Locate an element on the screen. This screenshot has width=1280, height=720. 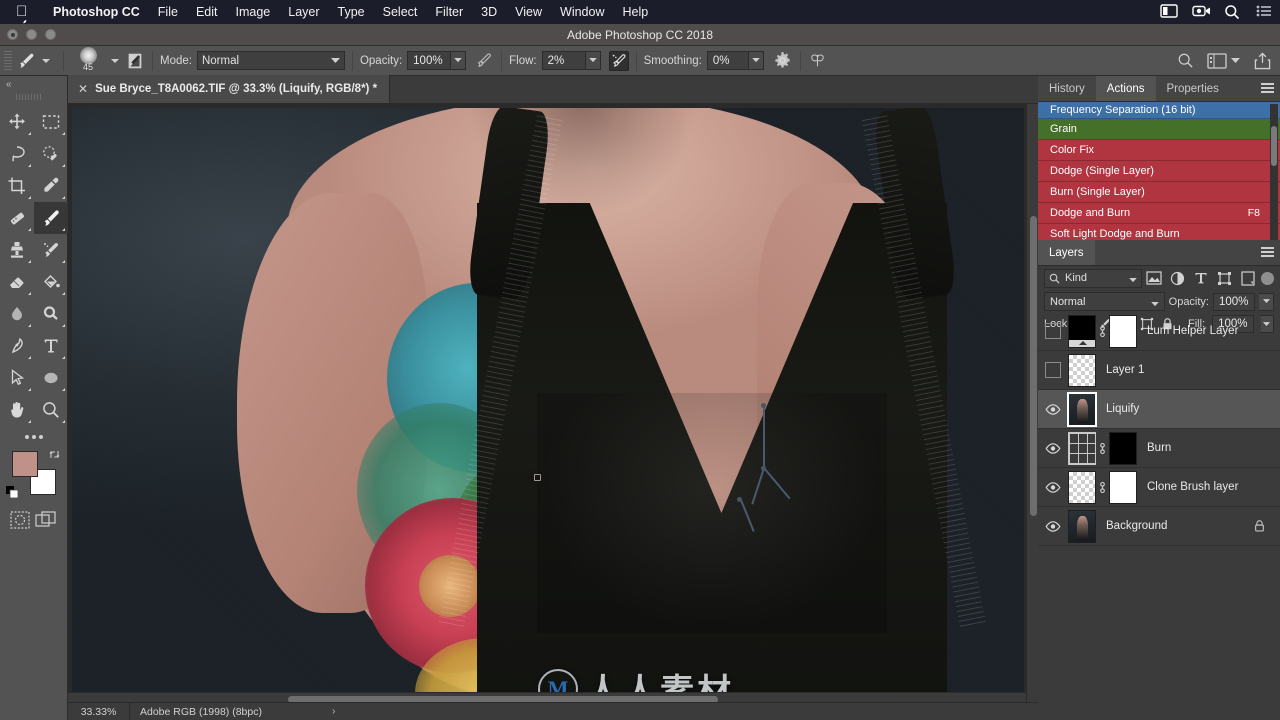
pressure-opacity-icon is located at coordinates (484, 61).